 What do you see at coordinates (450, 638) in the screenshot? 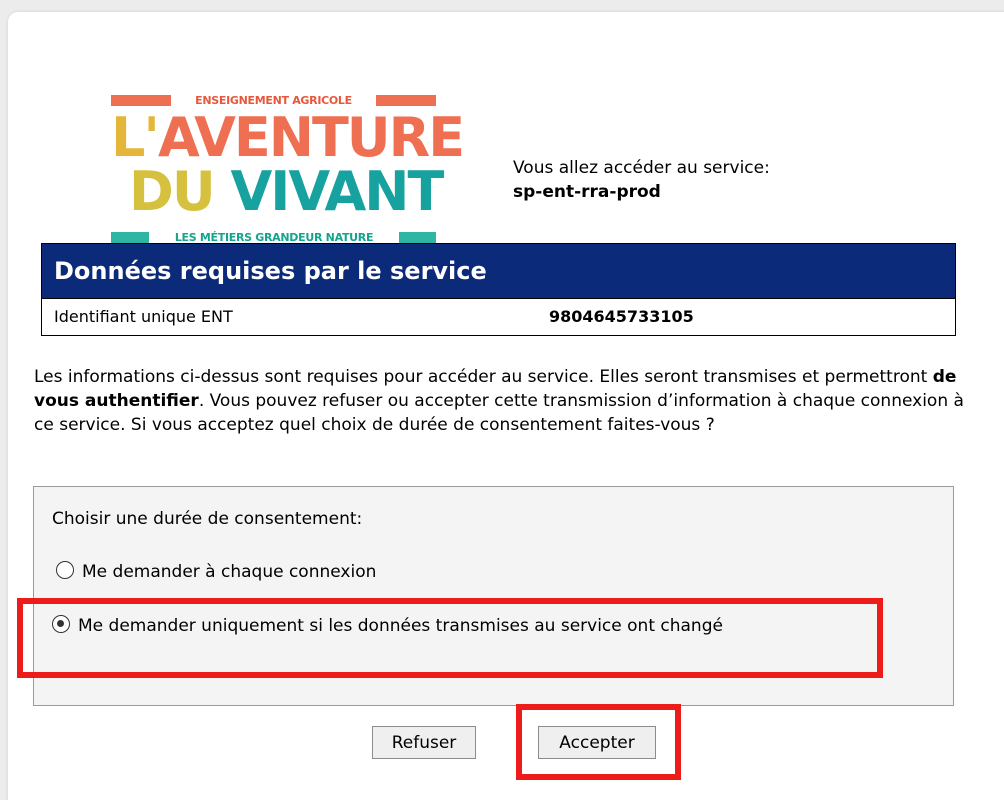
I see `highlight-box-option` at bounding box center [450, 638].